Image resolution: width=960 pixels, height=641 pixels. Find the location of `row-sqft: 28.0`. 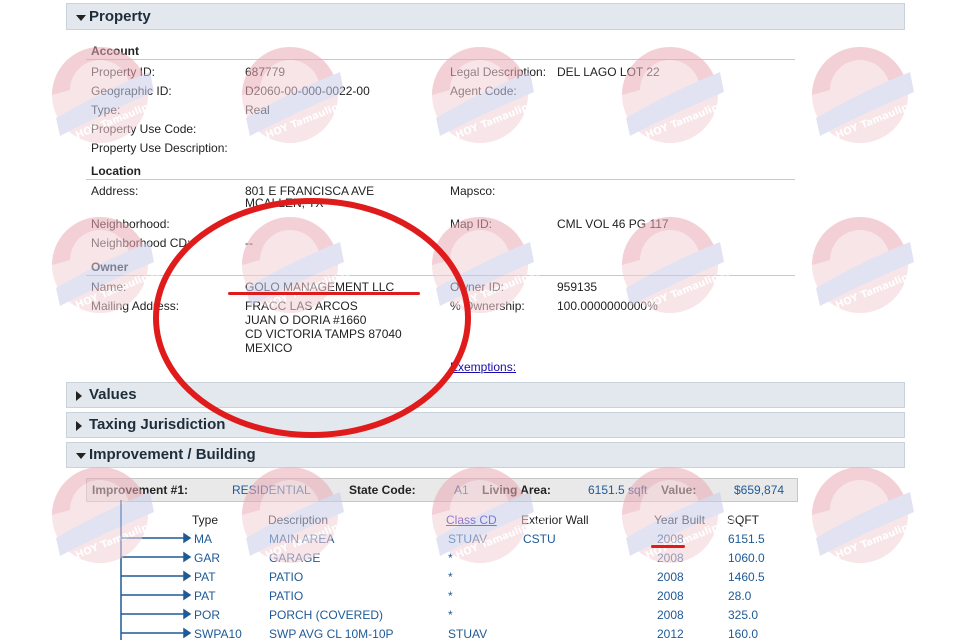

row-sqft: 28.0 is located at coordinates (740, 596).